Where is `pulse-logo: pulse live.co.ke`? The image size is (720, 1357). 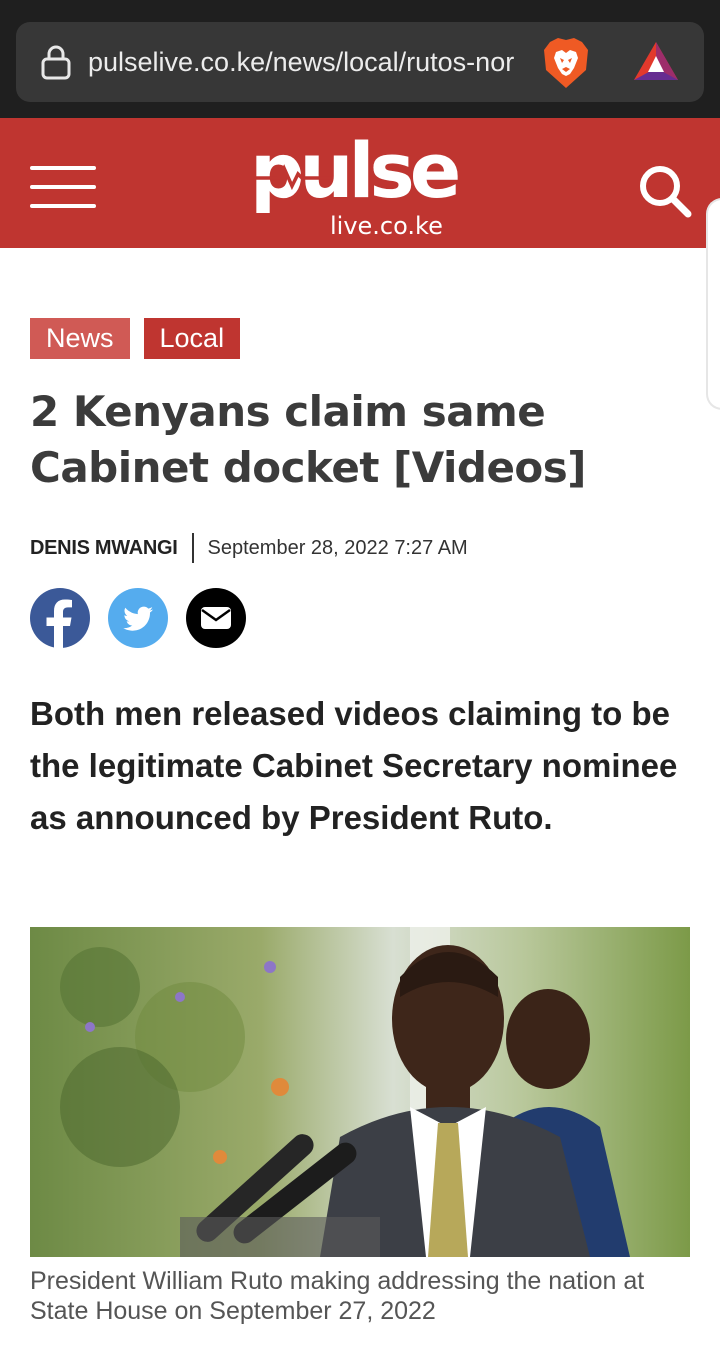 pulse-logo: pulse live.co.ke is located at coordinates (360, 185).